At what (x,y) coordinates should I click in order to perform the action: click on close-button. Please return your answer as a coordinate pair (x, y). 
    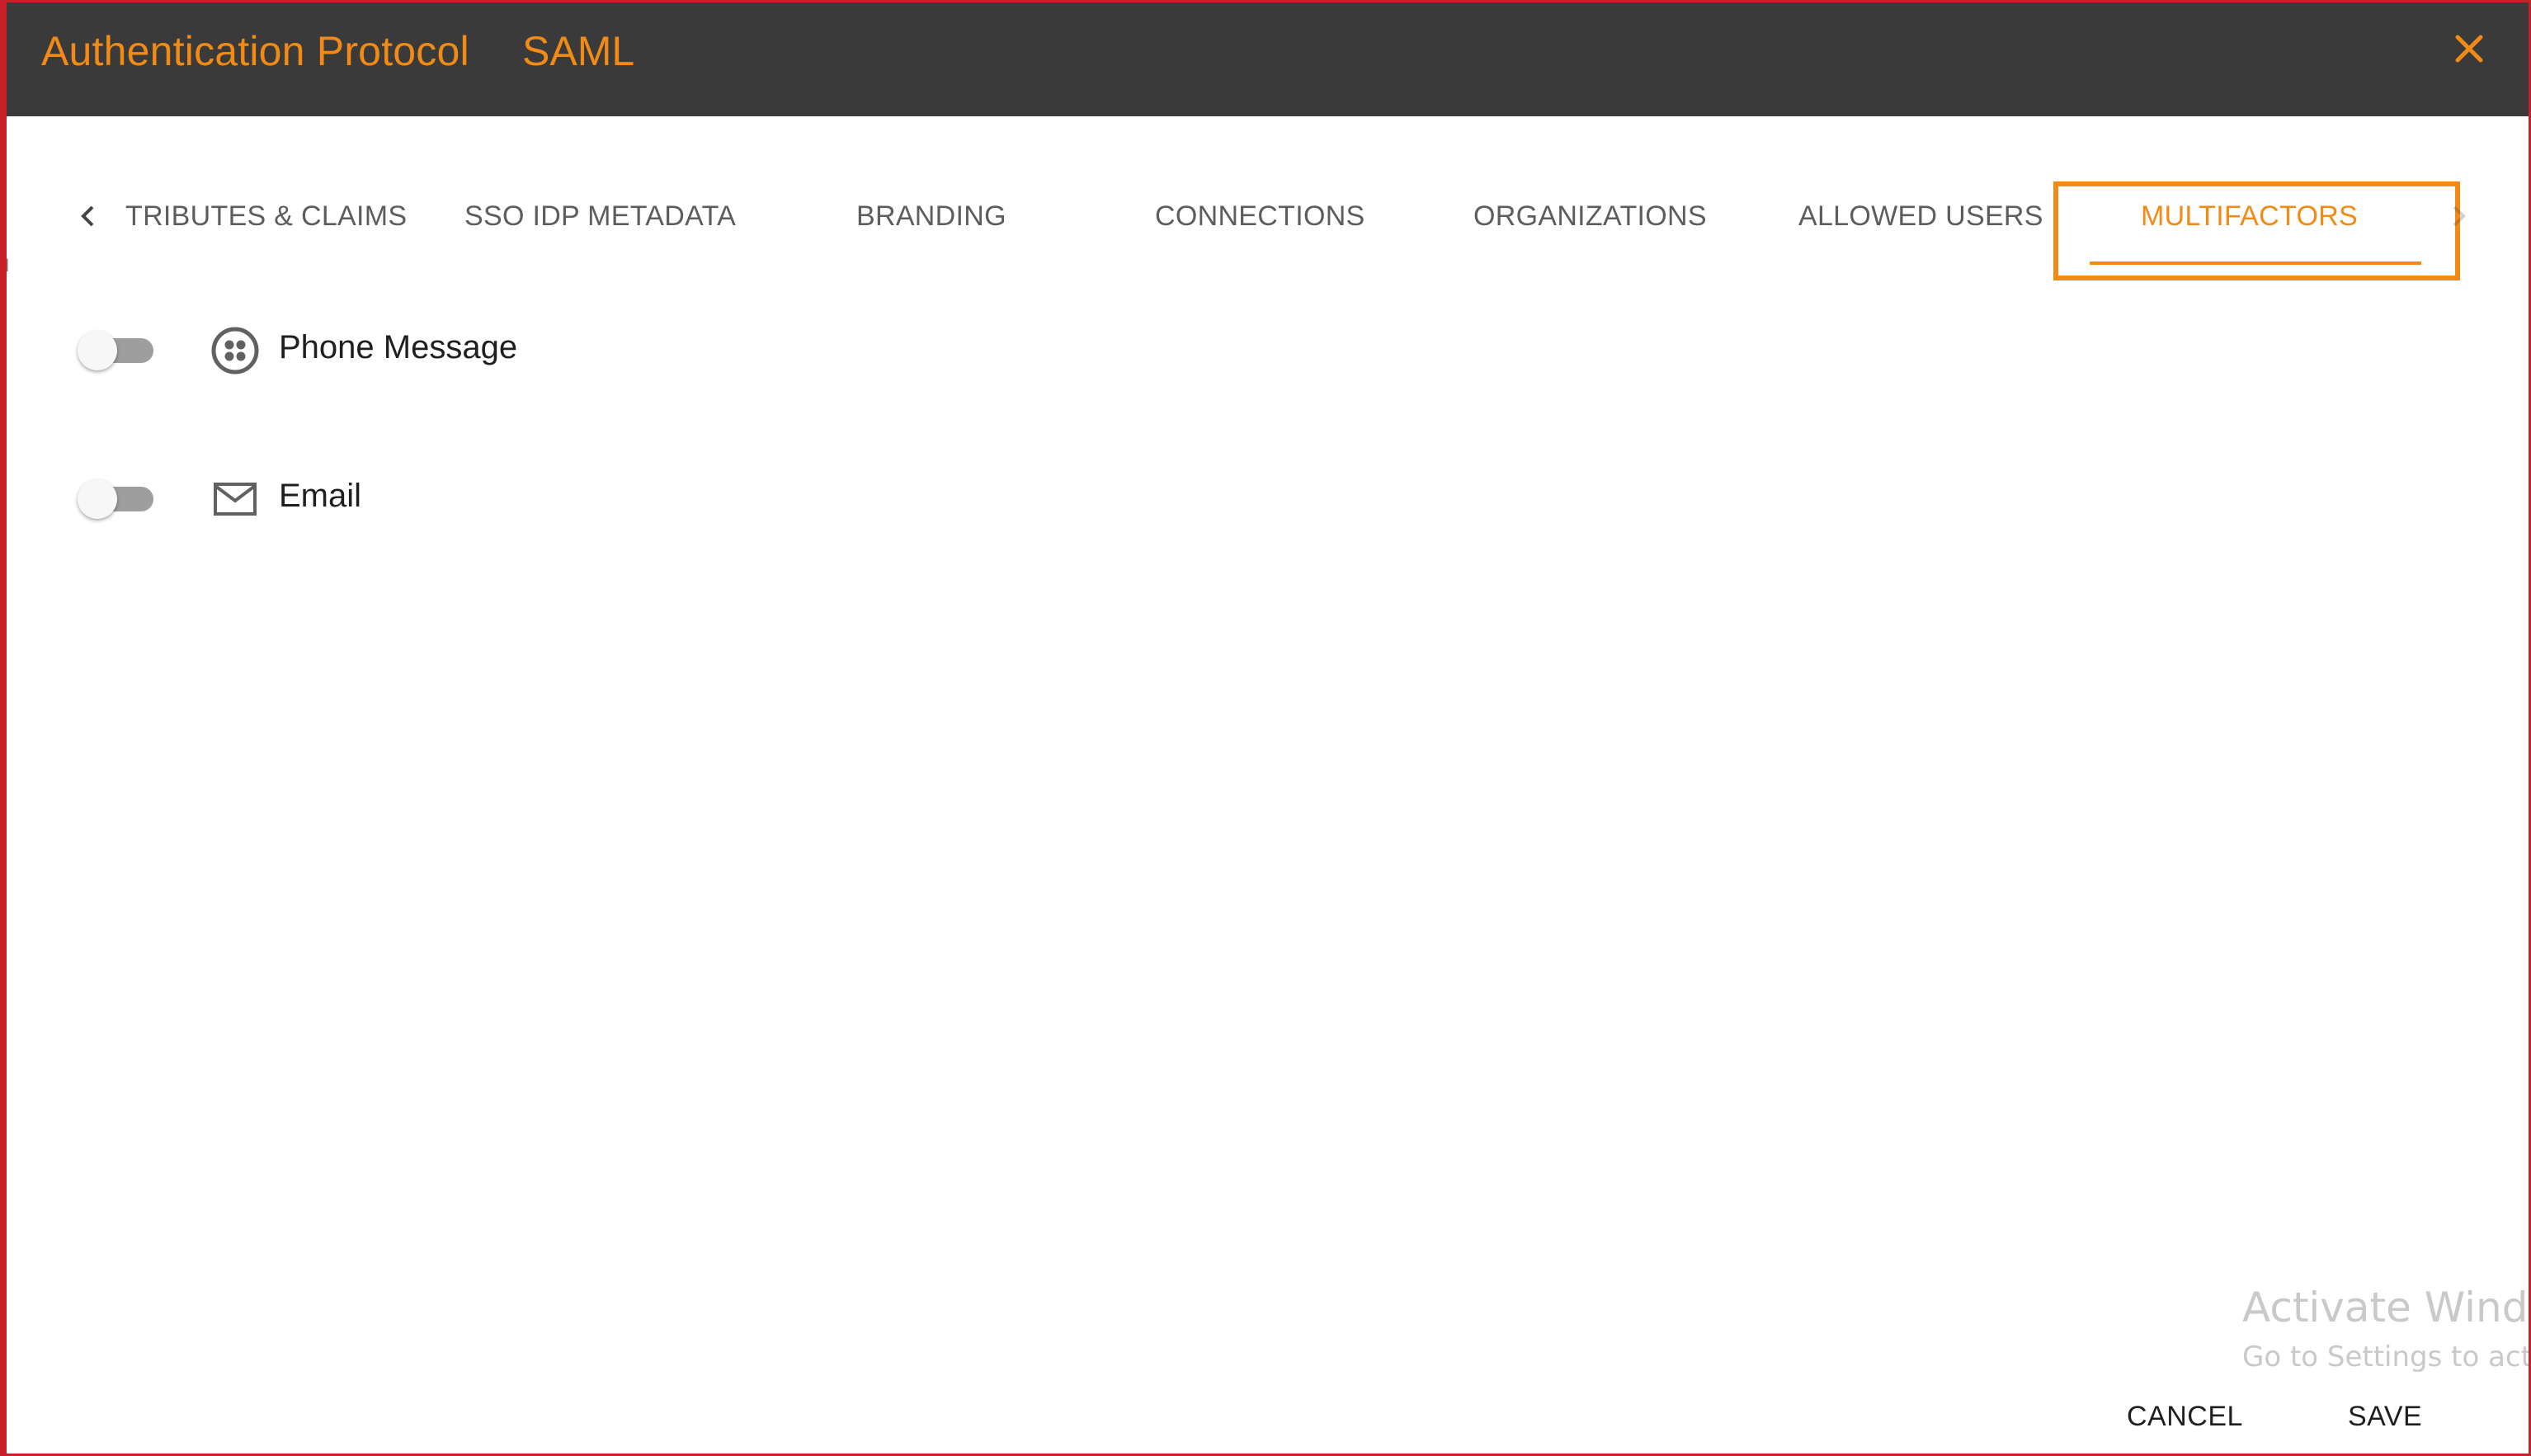
    Looking at the image, I should click on (2469, 49).